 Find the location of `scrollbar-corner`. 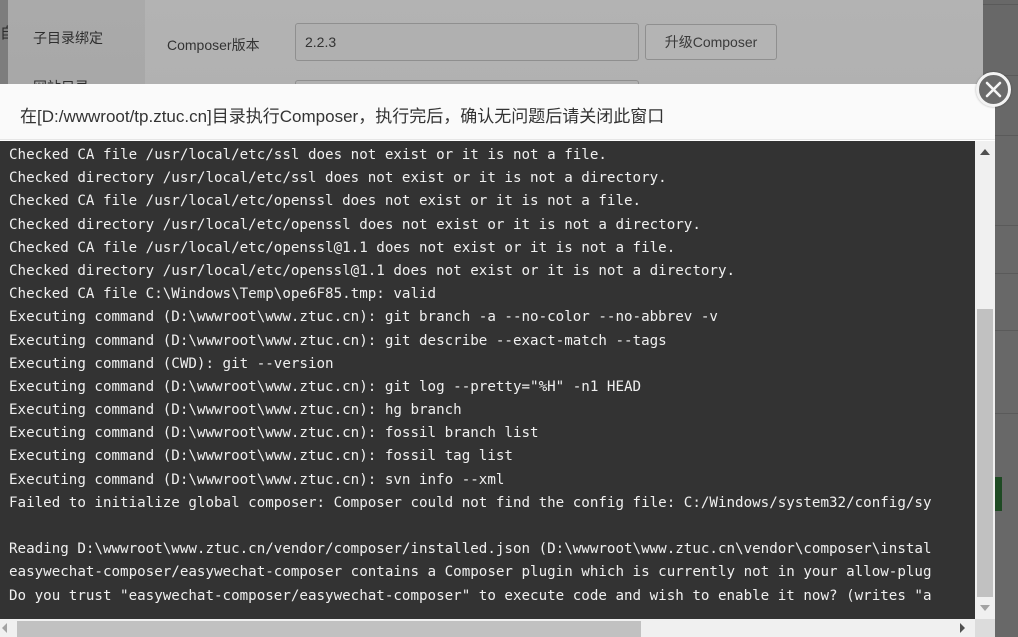

scrollbar-corner is located at coordinates (985, 628).